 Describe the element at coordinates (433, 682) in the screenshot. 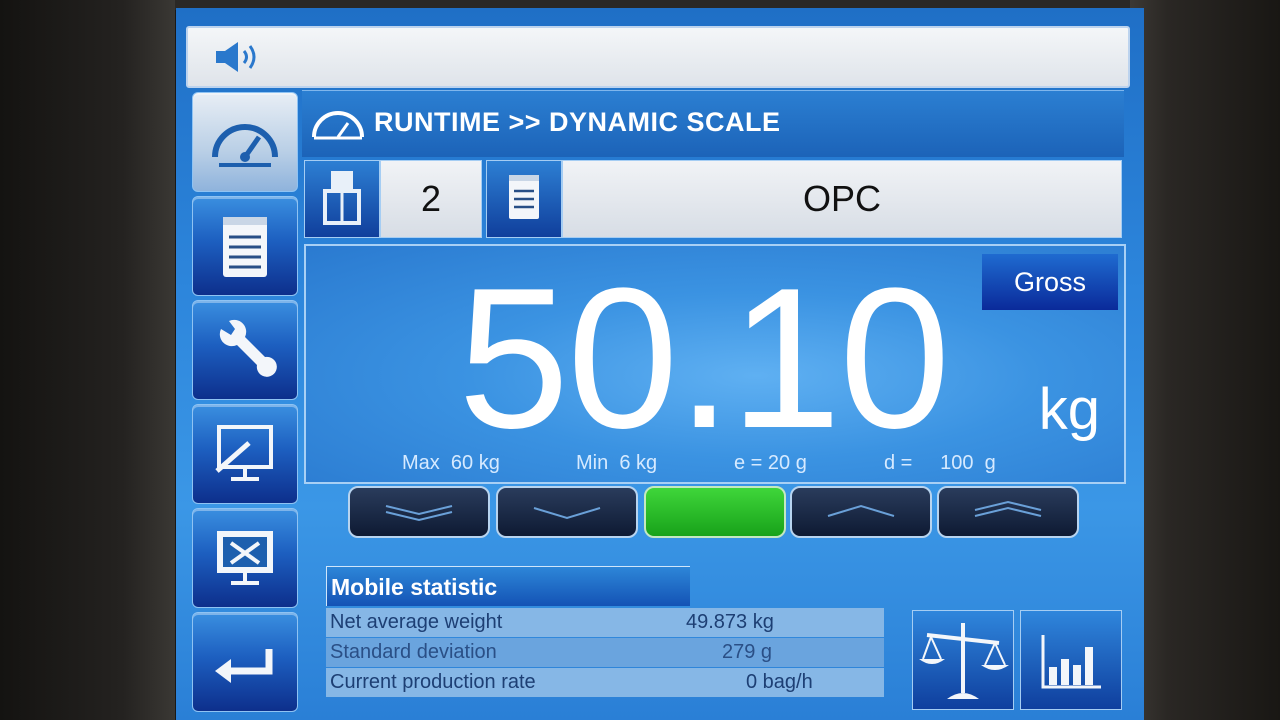

I see `stat-label: Current production rate` at that location.